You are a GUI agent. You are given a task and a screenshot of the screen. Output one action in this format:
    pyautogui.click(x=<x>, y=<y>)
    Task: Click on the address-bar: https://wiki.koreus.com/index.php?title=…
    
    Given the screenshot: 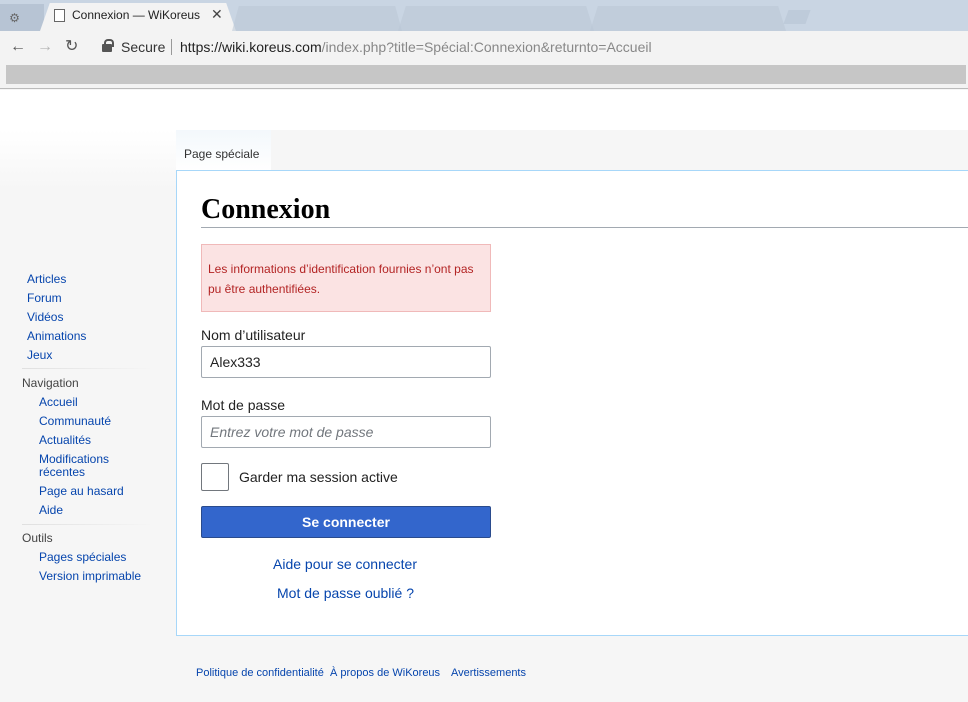 What is the action you would take?
    pyautogui.click(x=416, y=47)
    